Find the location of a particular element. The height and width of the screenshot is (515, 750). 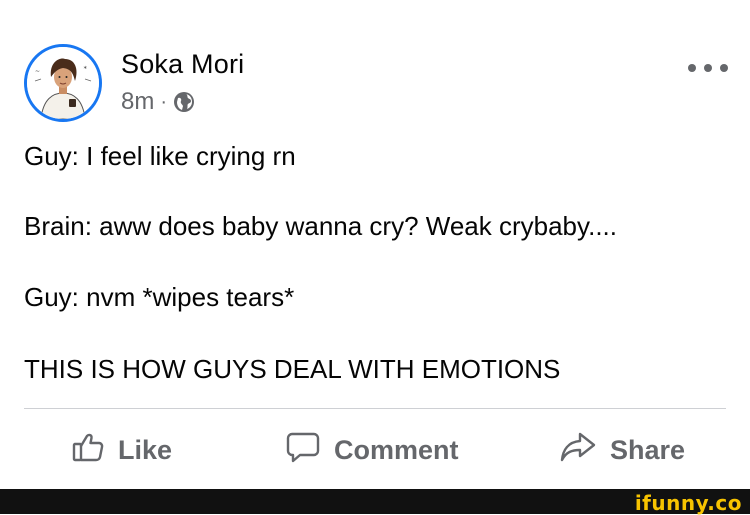

globe-icon is located at coordinates (184, 102).